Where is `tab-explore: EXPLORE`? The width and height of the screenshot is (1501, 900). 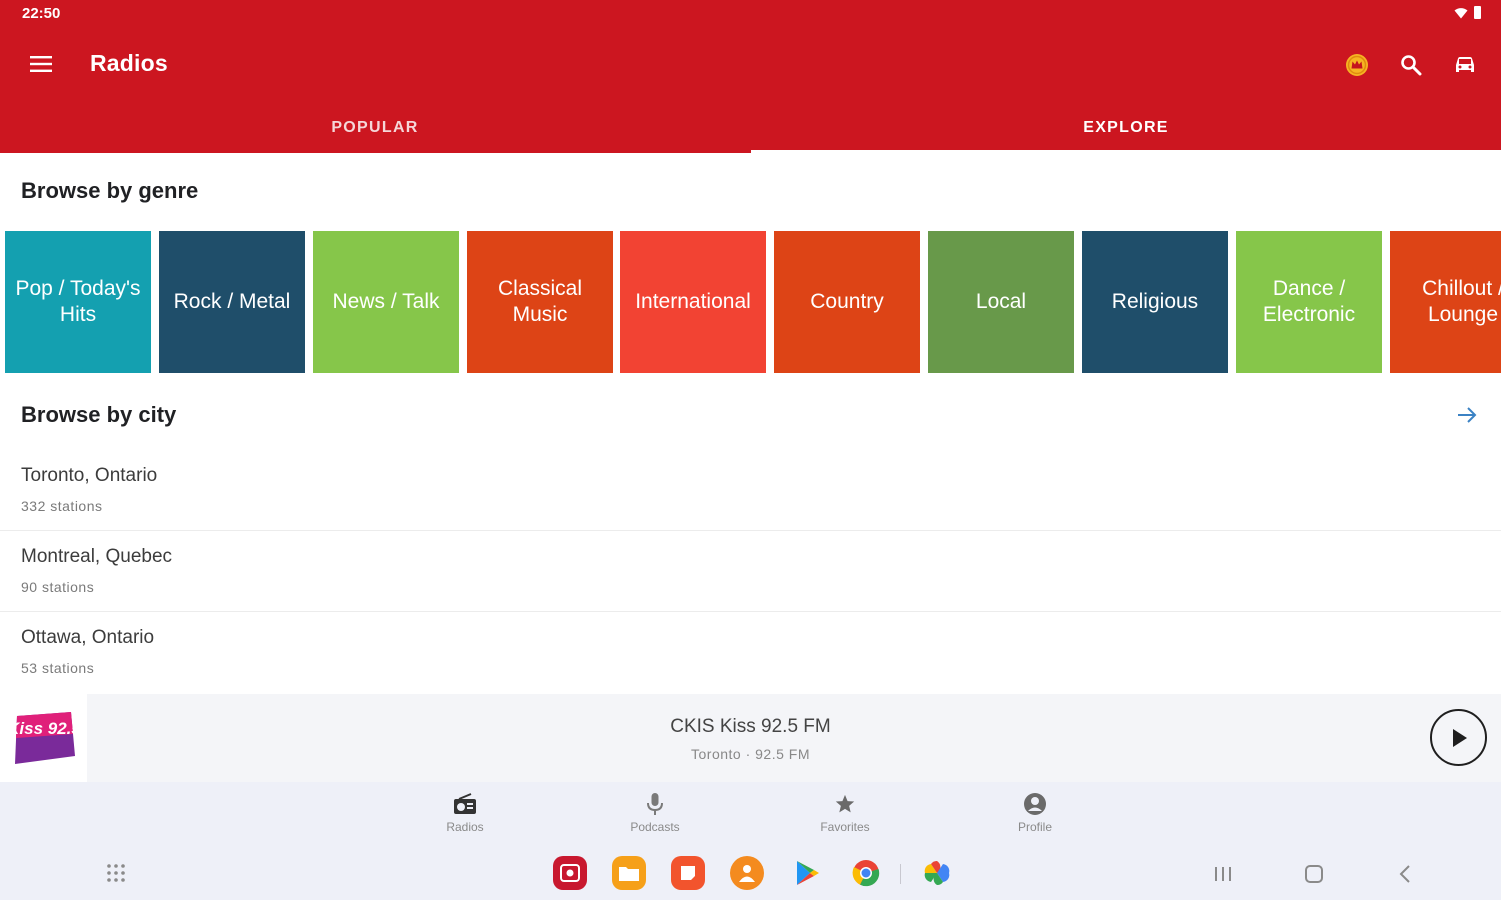
tab-explore: EXPLORE is located at coordinates (1126, 127).